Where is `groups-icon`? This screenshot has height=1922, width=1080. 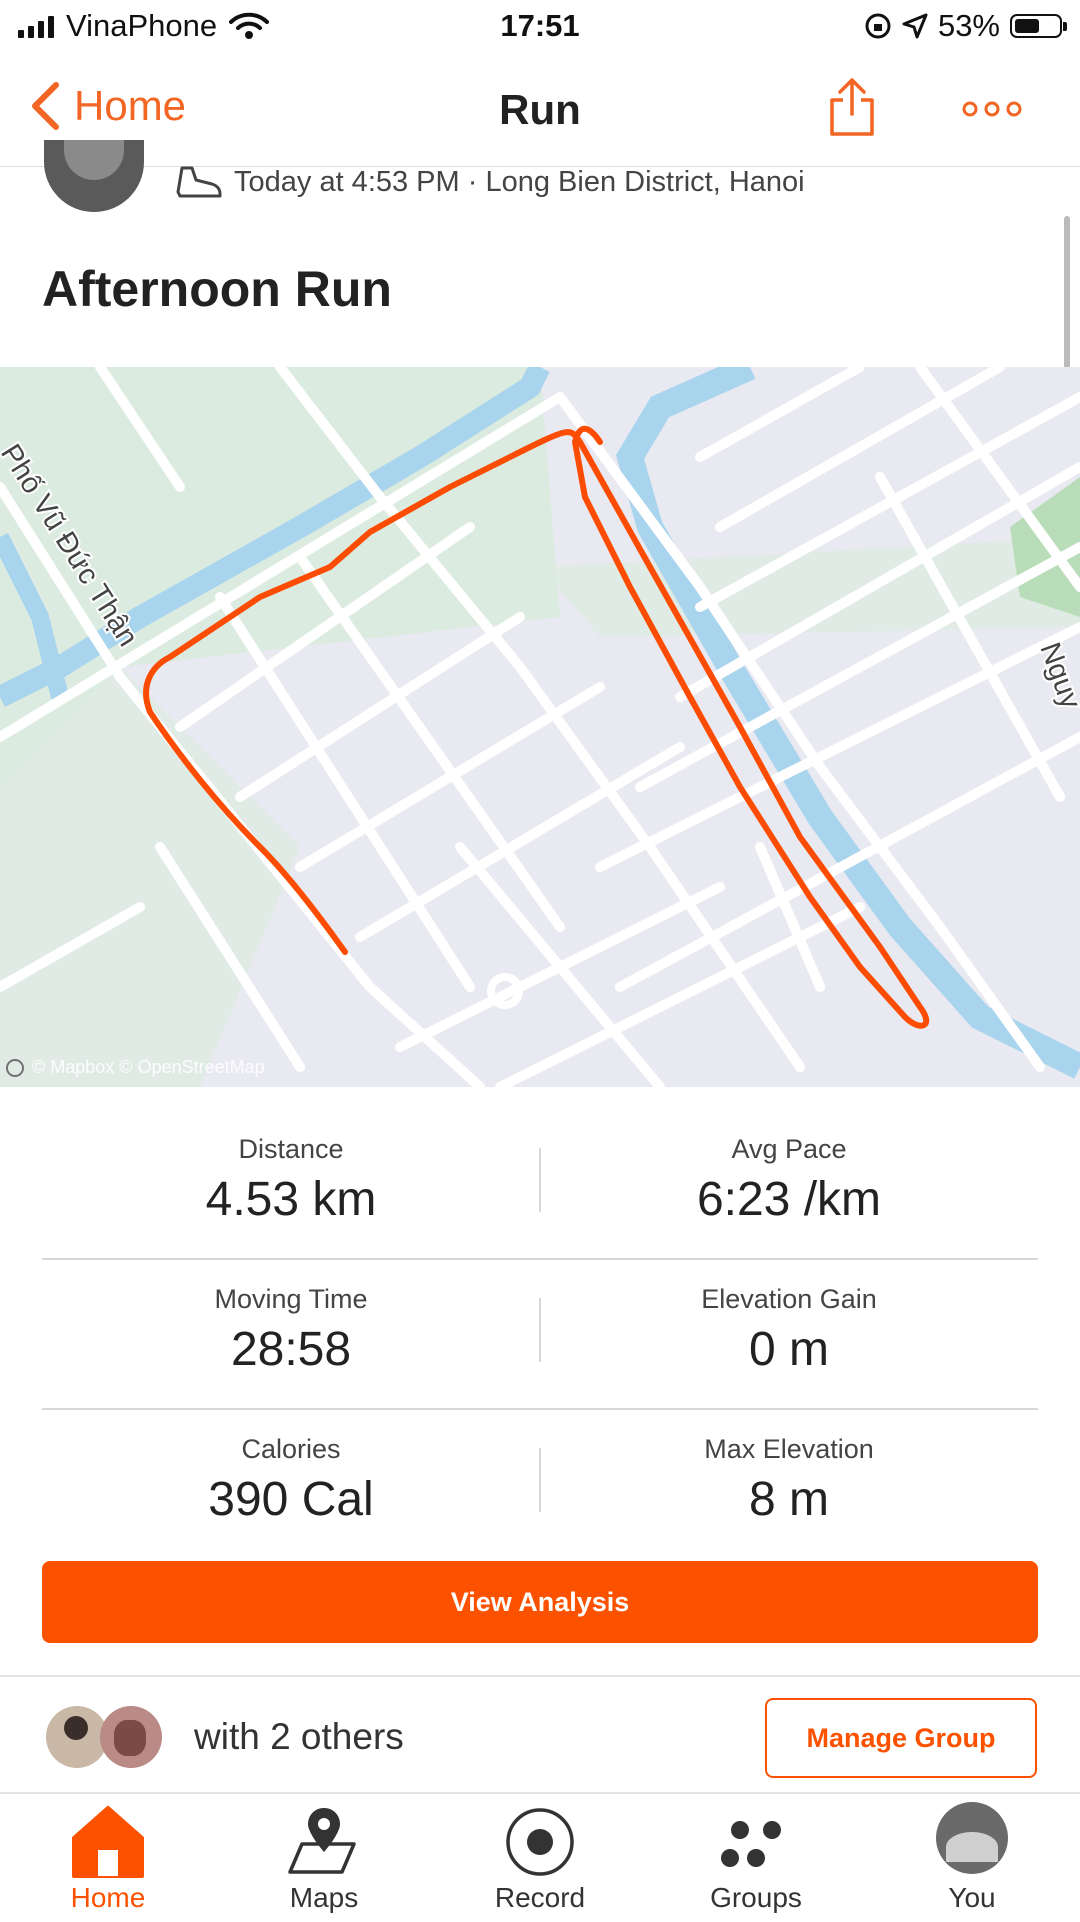
groups-icon is located at coordinates (751, 1844).